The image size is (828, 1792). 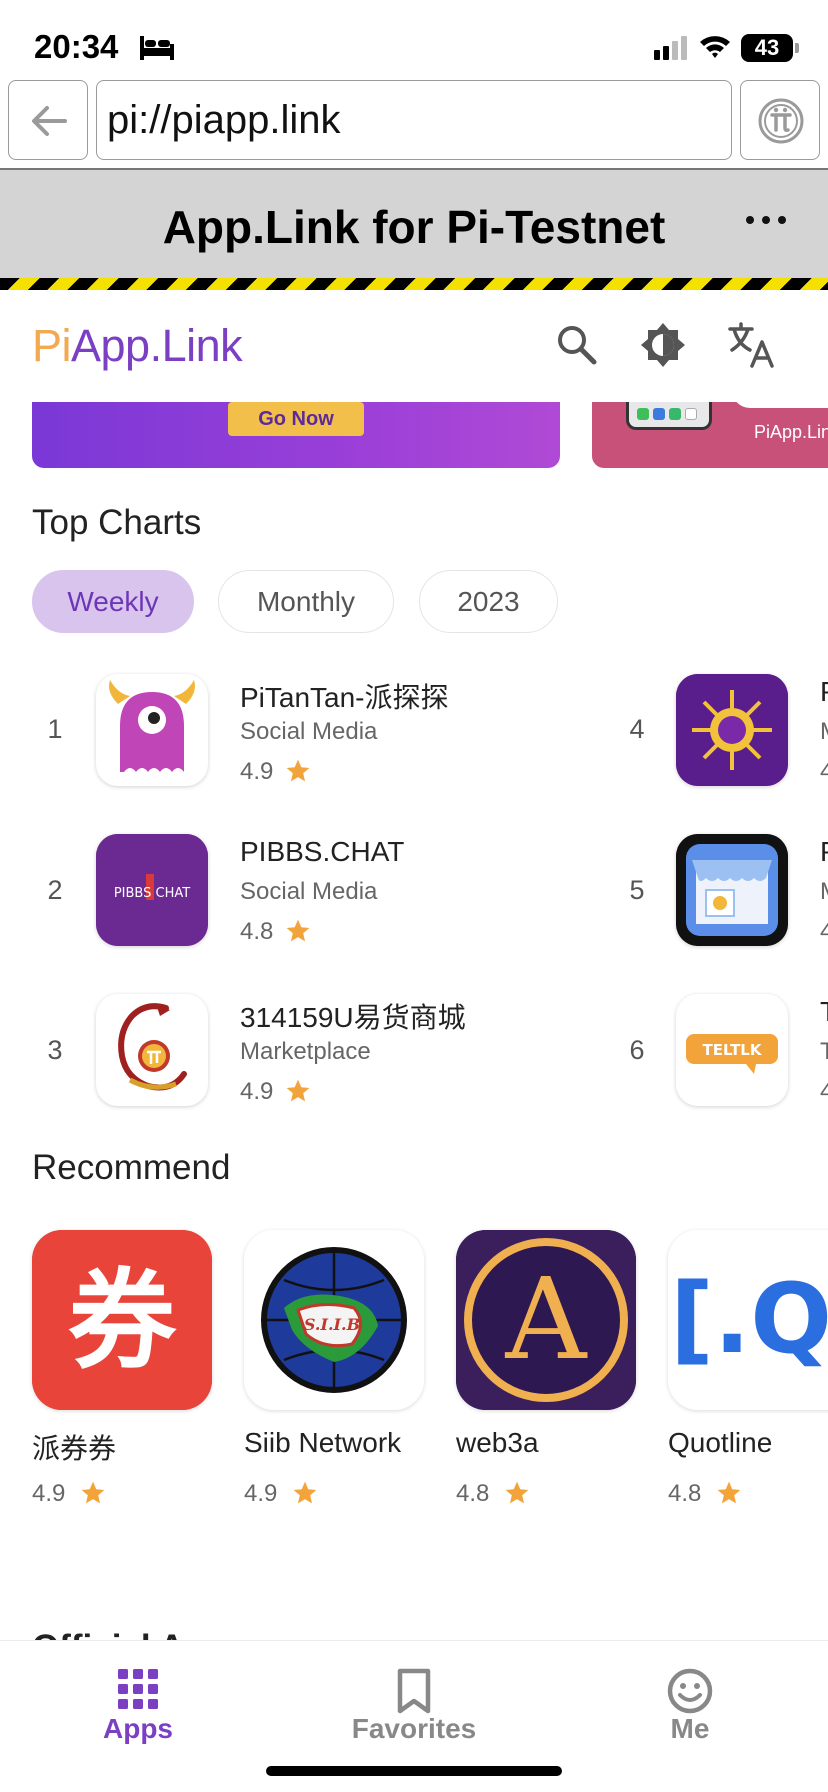 I want to click on svg-text: [.Q], so click(x=749, y=1319).